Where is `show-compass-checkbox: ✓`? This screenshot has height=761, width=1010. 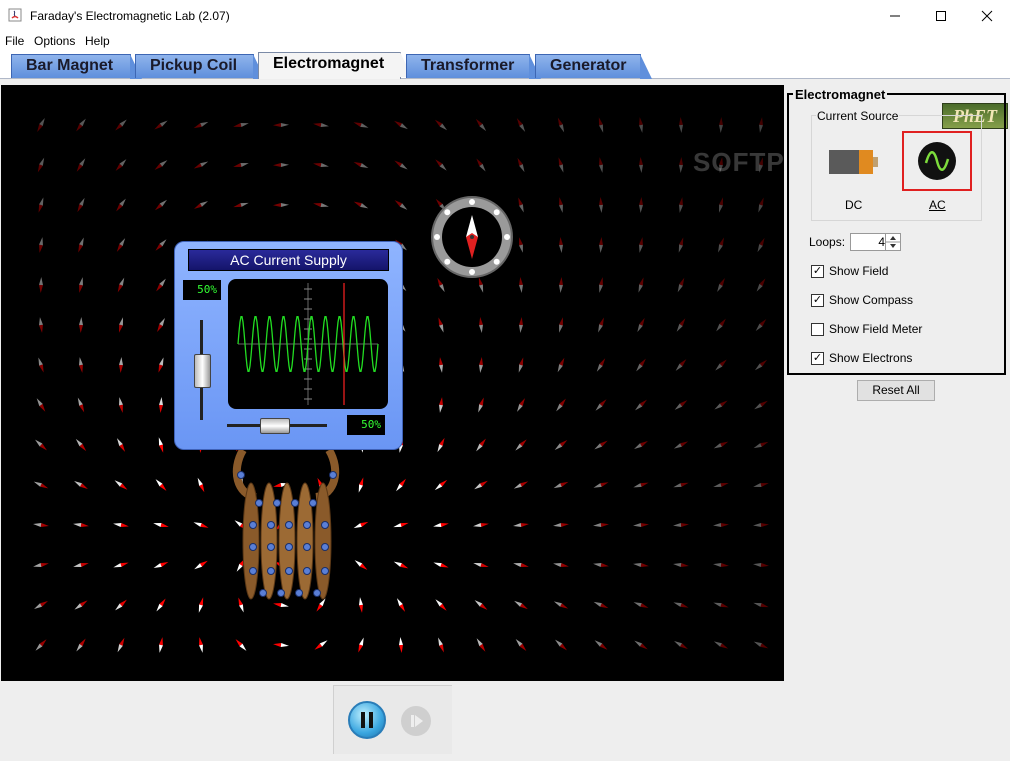
show-compass-checkbox: ✓ is located at coordinates (817, 300).